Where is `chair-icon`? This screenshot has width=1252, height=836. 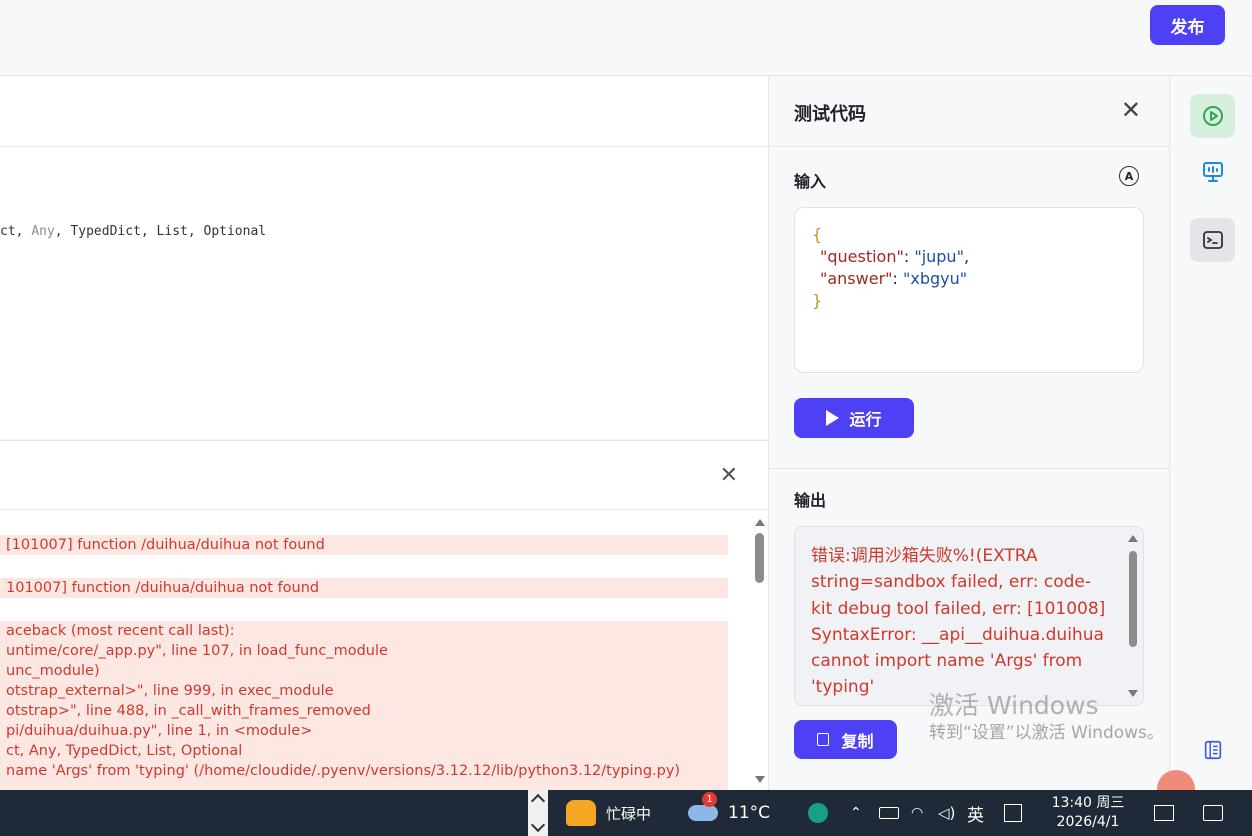 chair-icon is located at coordinates (581, 813).